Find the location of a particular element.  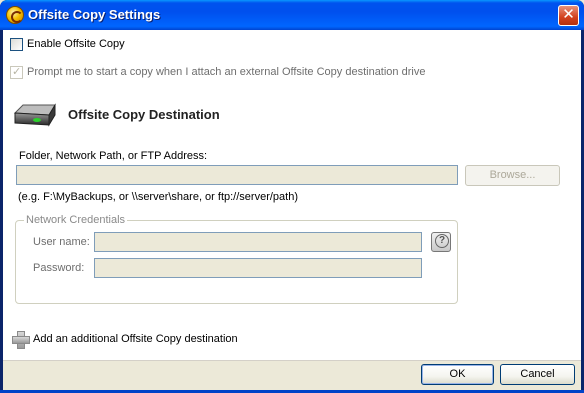

destination-section-title: Offsite Copy Destination is located at coordinates (144, 114).